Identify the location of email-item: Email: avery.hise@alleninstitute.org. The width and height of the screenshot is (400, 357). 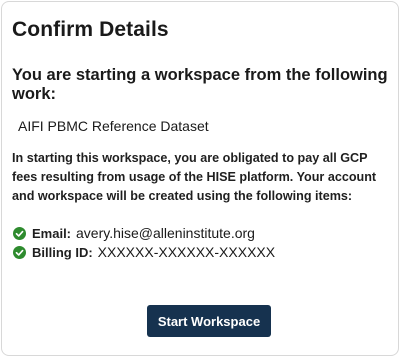
(134, 233).